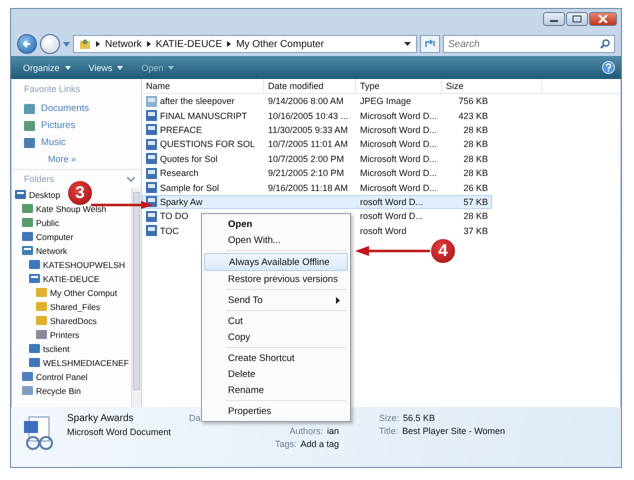 The image size is (634, 480). Describe the element at coordinates (27, 376) in the screenshot. I see `control-panel-icon` at that location.